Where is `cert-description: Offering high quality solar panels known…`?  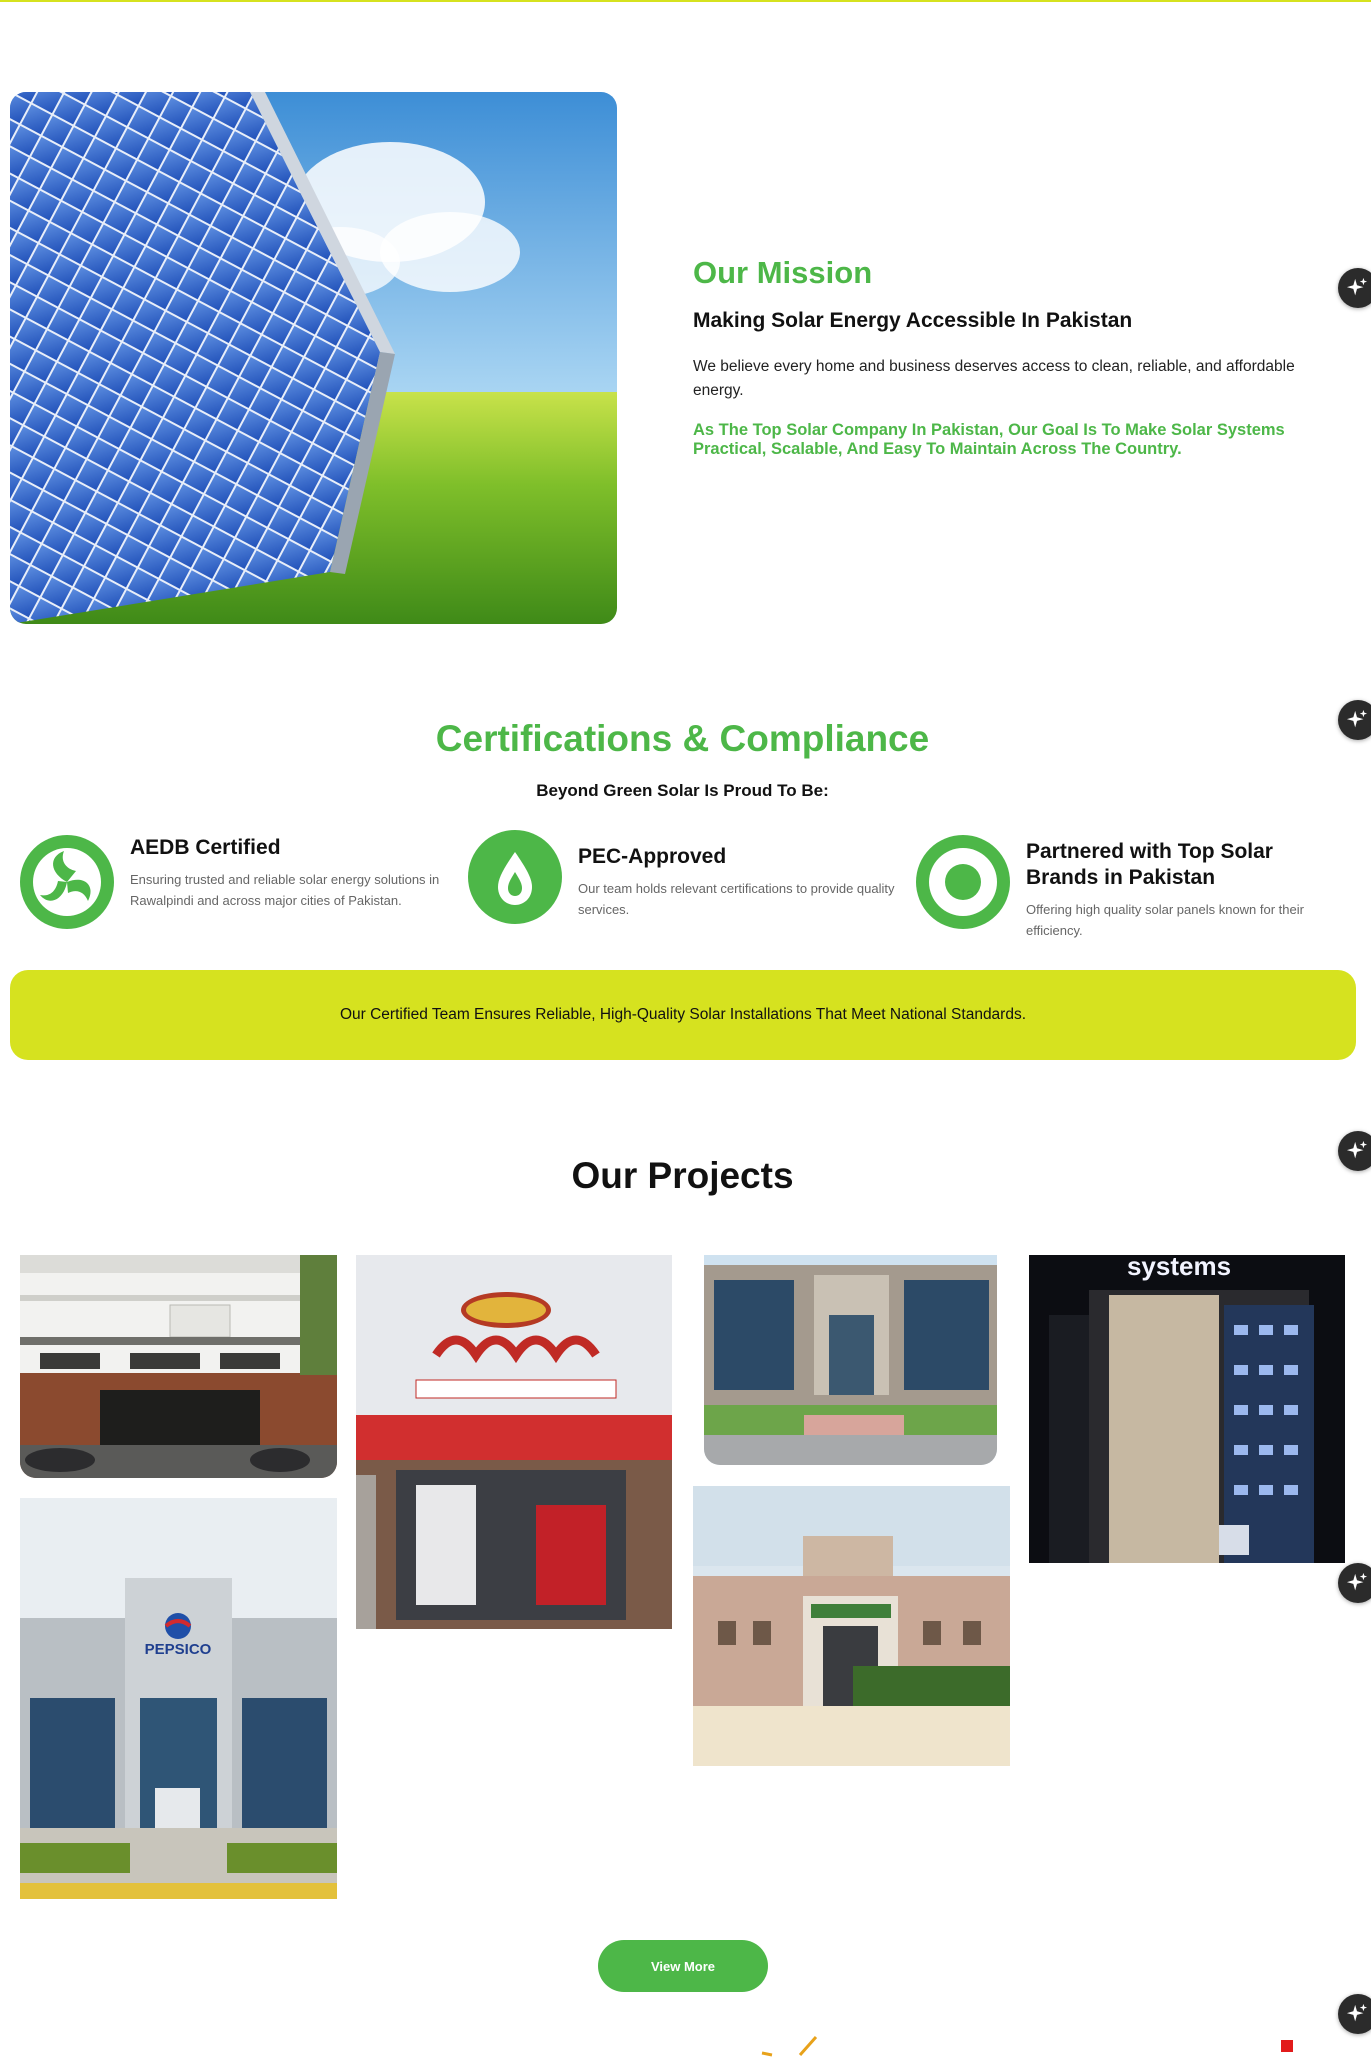 cert-description: Offering high quality solar panels known… is located at coordinates (1165, 920).